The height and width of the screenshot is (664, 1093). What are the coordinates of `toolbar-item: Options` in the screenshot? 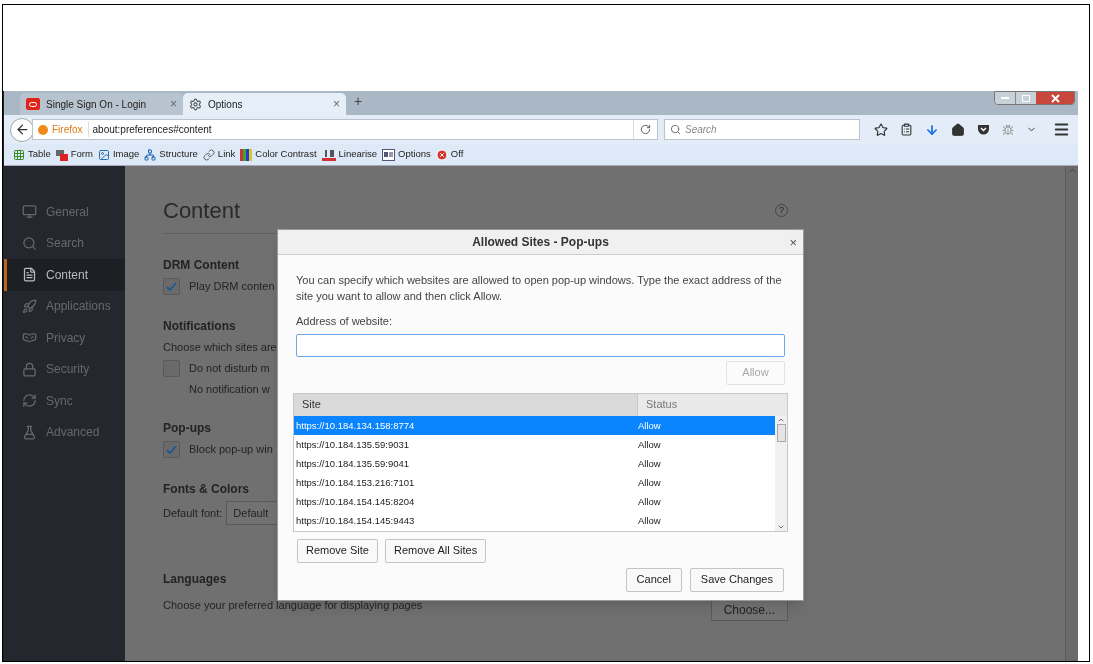 It's located at (414, 154).